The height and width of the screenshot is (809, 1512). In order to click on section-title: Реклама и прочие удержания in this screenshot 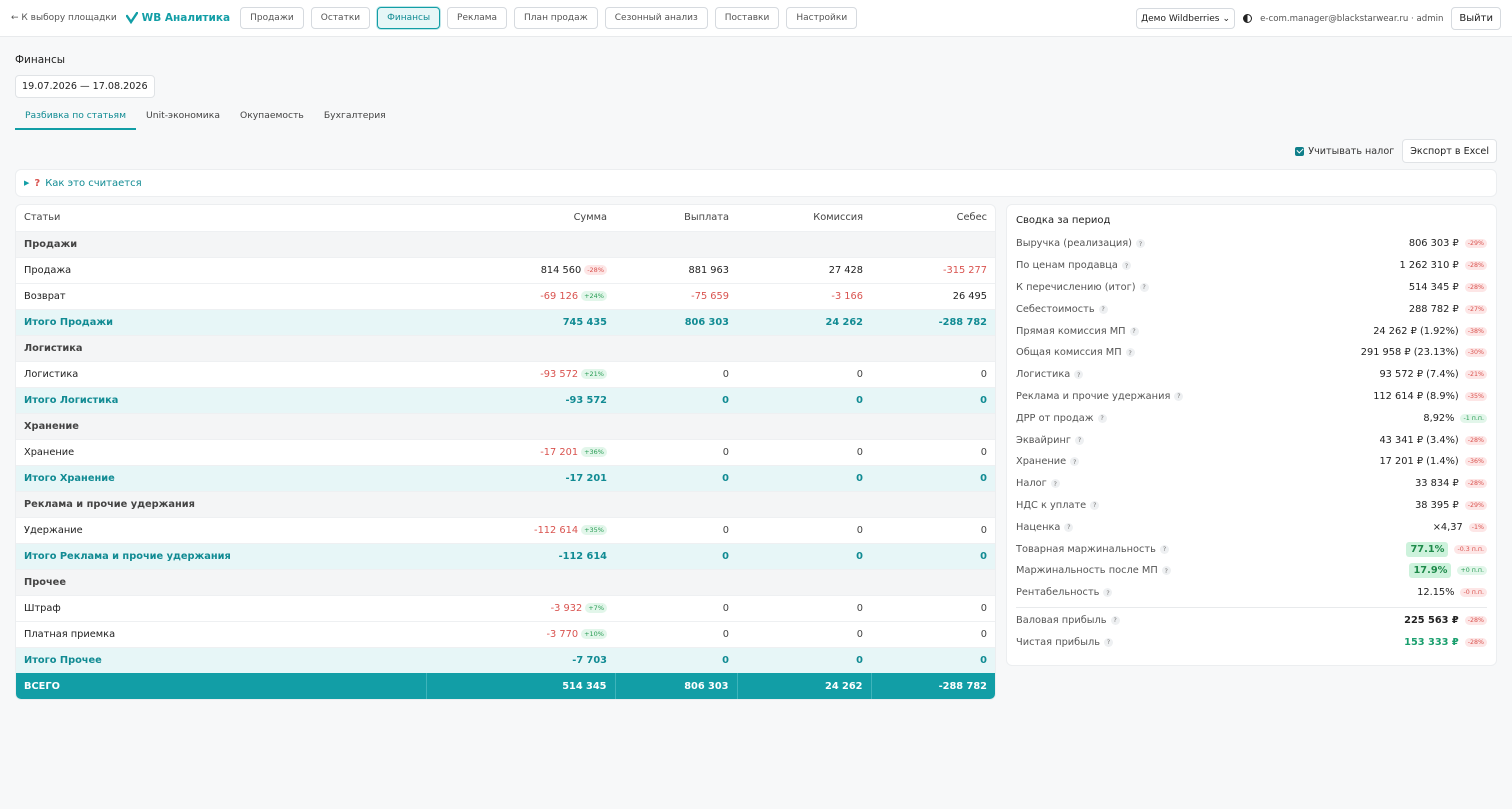, I will do `click(505, 503)`.